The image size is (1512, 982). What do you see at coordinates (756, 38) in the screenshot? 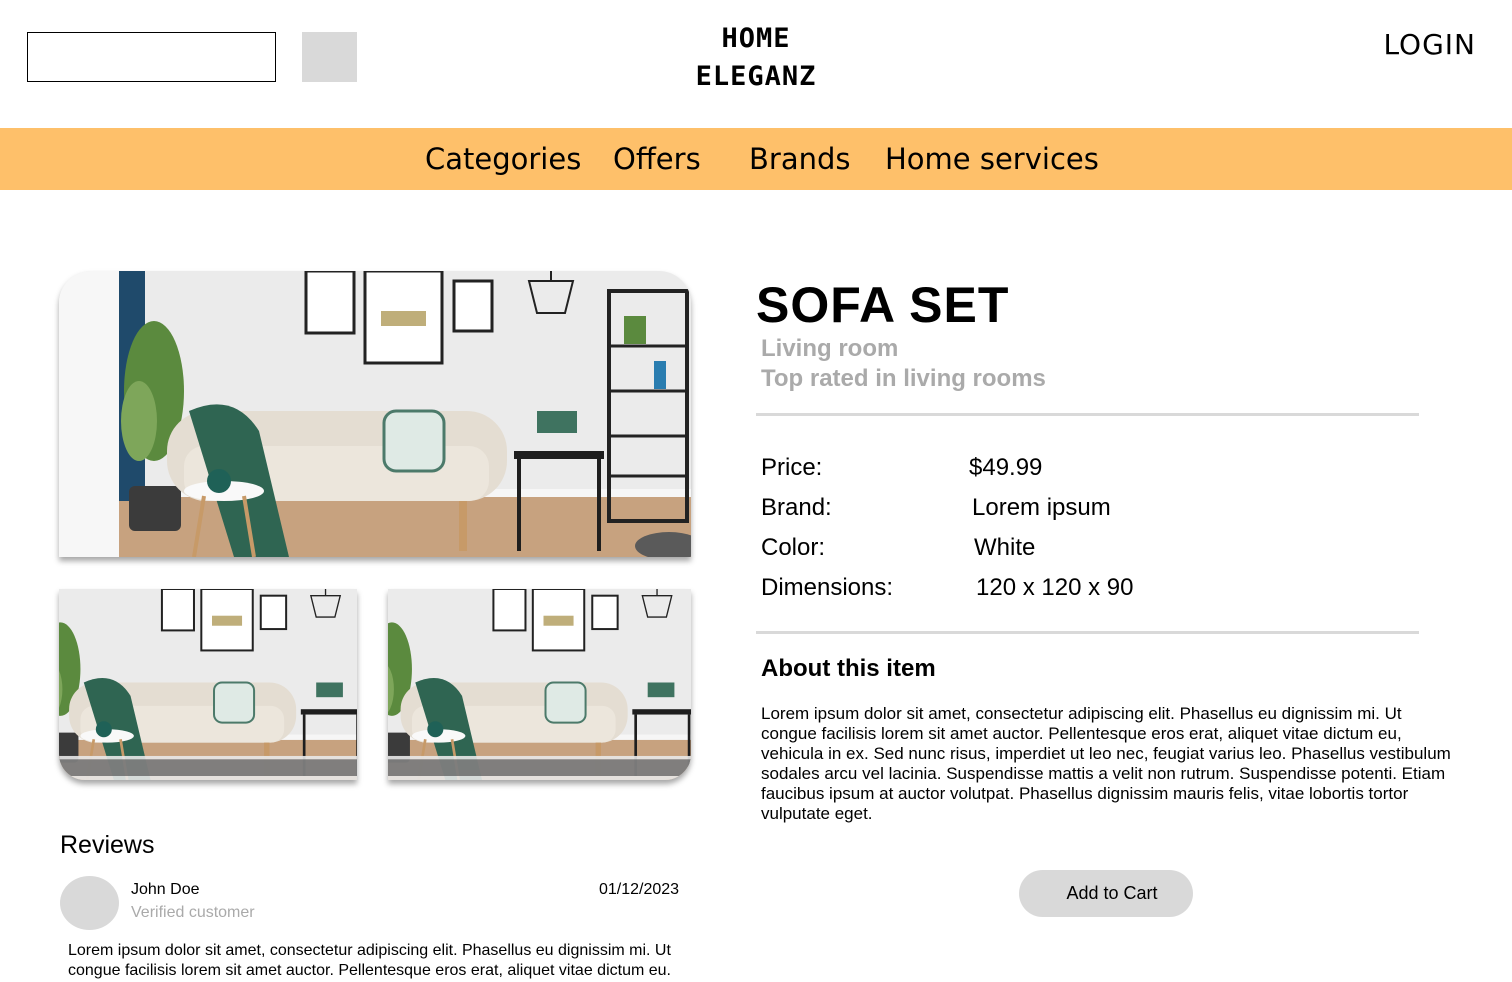
I see `brand-line-1: HOME` at bounding box center [756, 38].